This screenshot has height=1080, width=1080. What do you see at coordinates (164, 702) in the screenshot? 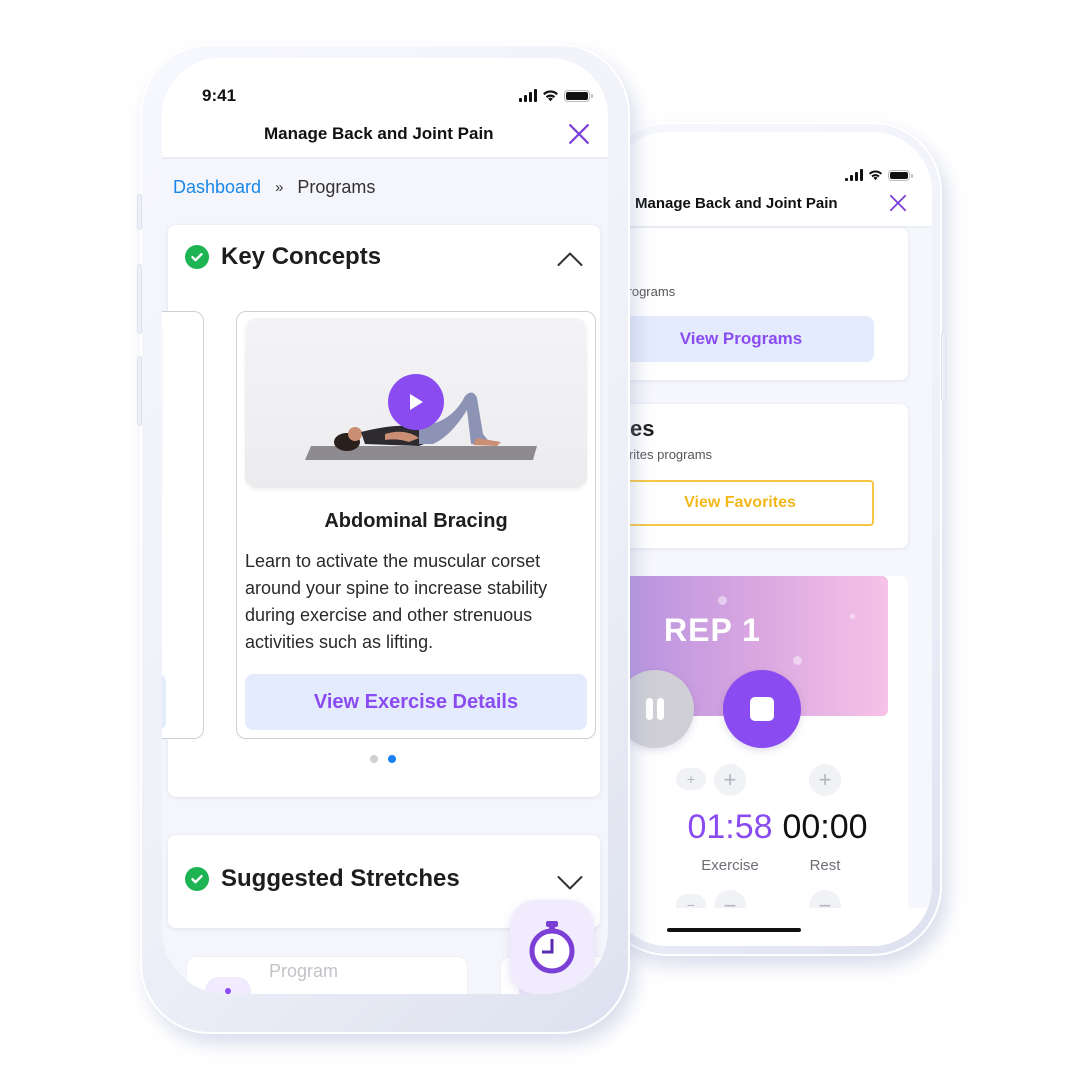
I see `previous-card-button` at bounding box center [164, 702].